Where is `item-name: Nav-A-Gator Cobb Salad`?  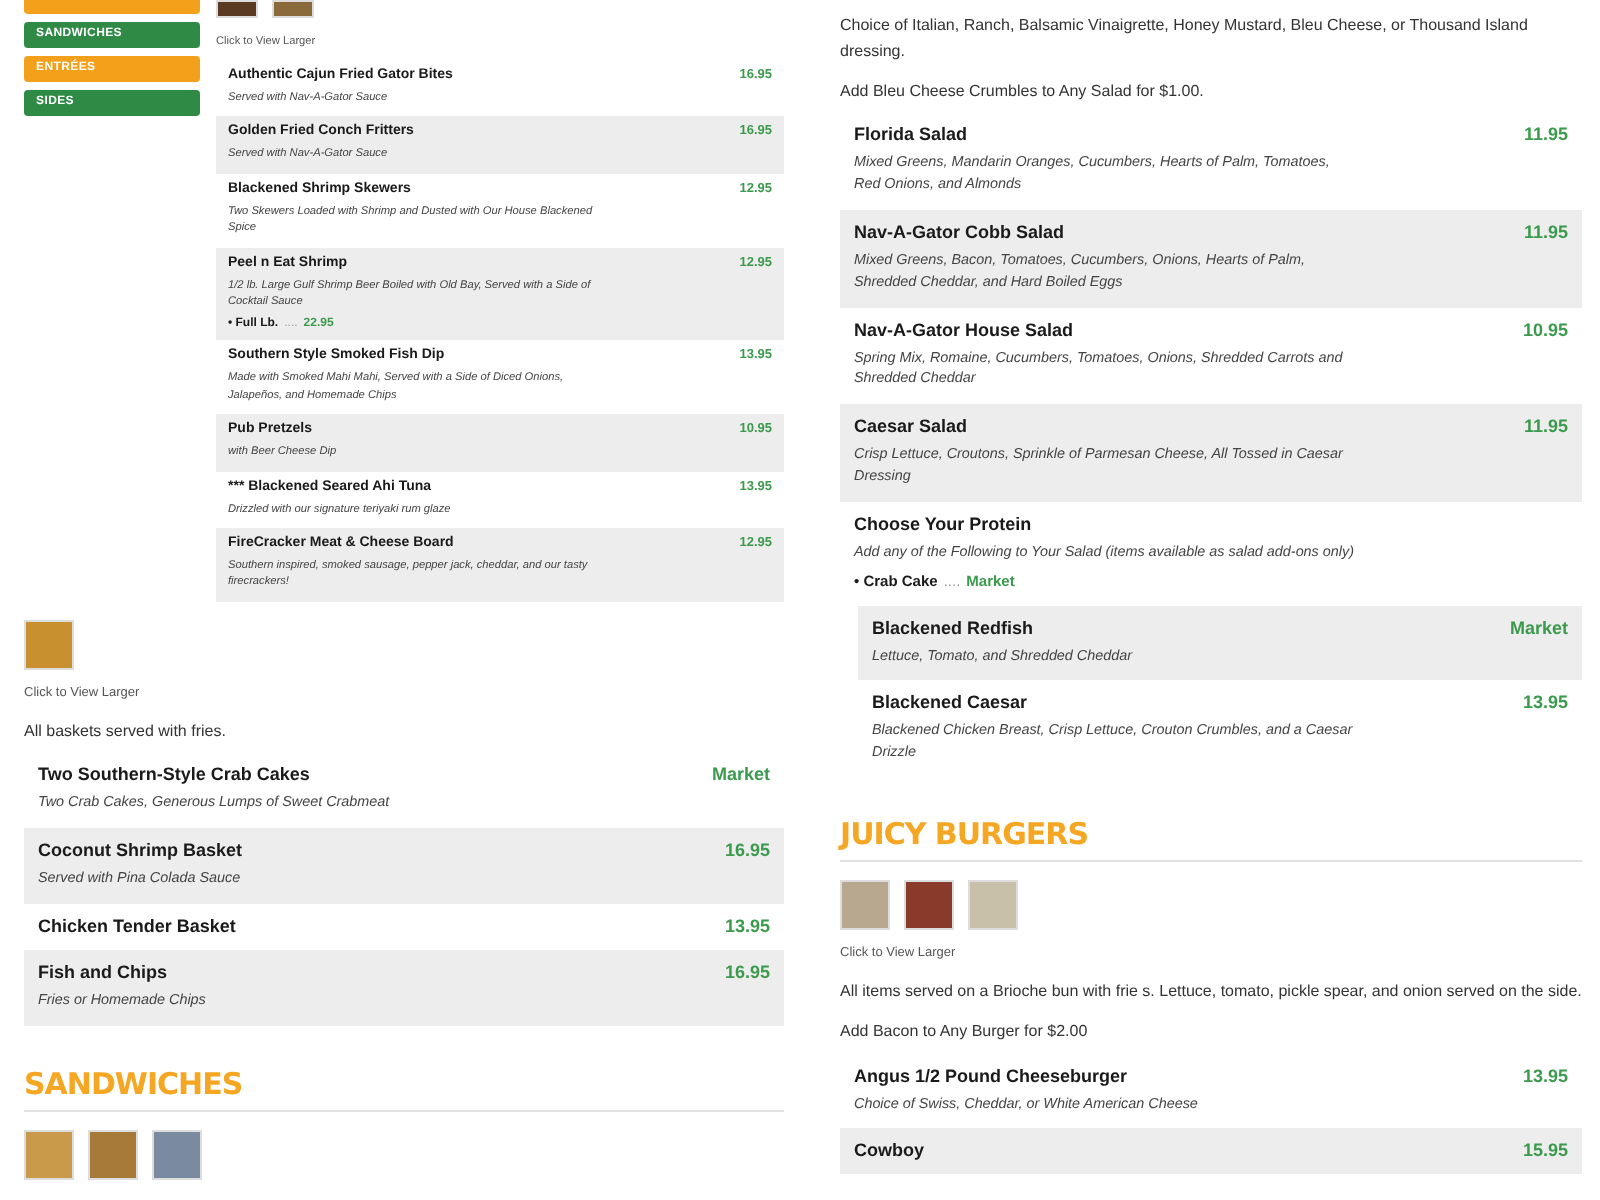
item-name: Nav-A-Gator Cobb Salad is located at coordinates (960, 231).